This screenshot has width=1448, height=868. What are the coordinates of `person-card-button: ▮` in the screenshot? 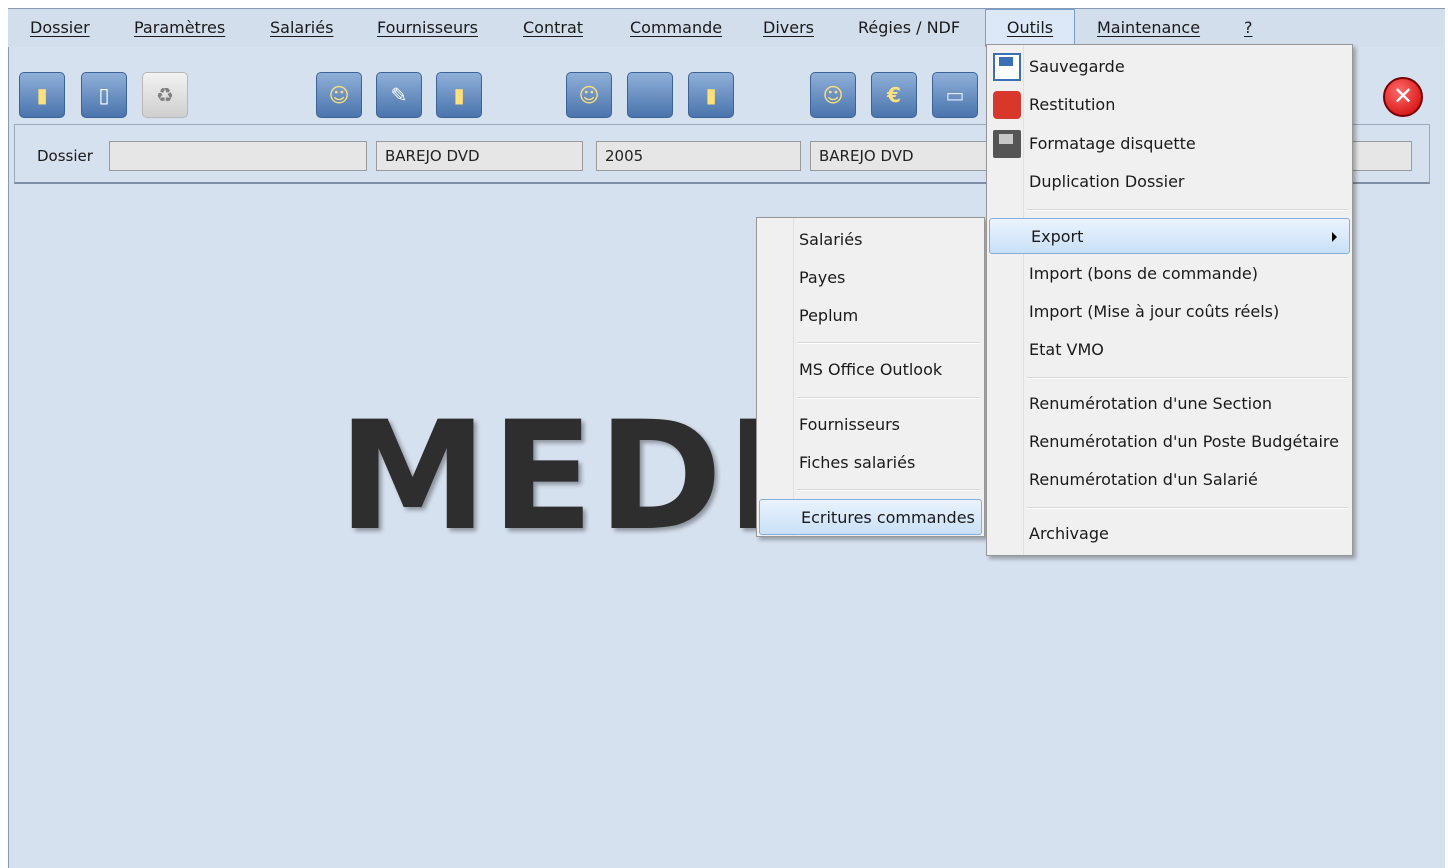 It's located at (711, 95).